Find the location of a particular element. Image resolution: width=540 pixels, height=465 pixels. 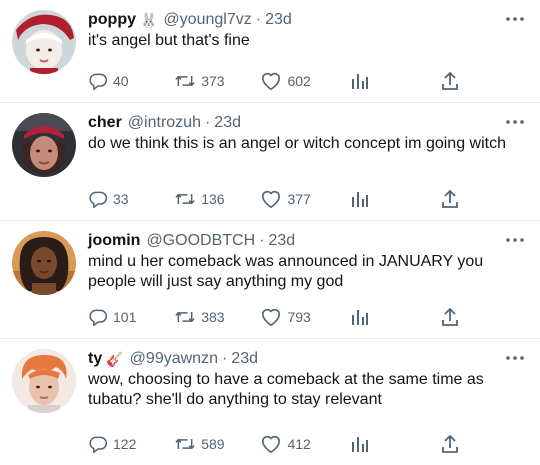

tweet-actions: 33 136 377 is located at coordinates (284, 199).